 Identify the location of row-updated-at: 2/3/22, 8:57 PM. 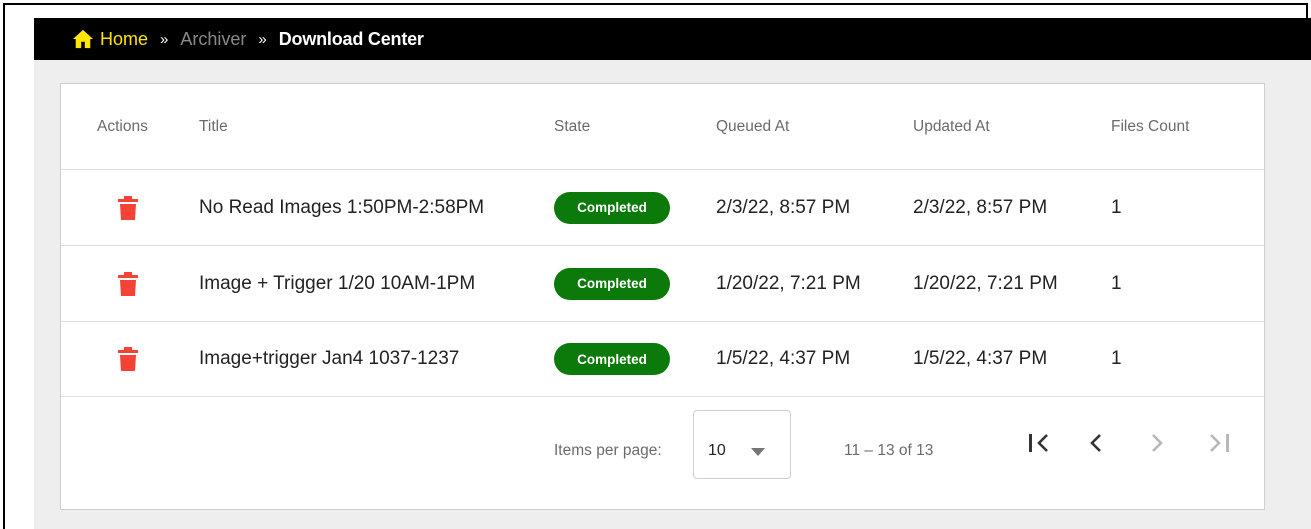
(980, 207).